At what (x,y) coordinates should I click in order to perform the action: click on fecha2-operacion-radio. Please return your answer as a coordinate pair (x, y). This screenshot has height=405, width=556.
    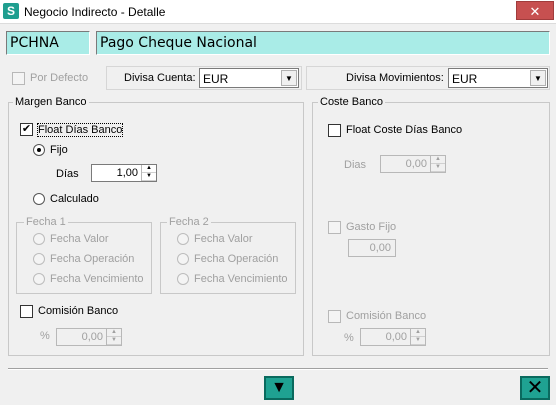
    Looking at the image, I should click on (183, 259).